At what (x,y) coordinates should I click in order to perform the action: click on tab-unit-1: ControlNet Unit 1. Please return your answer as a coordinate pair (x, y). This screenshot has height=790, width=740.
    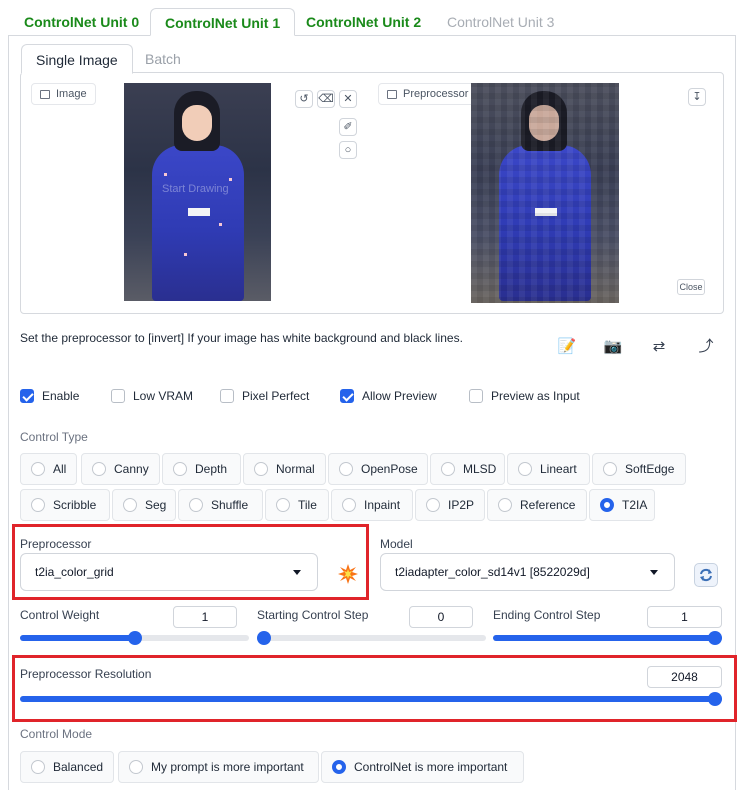
    Looking at the image, I should click on (223, 22).